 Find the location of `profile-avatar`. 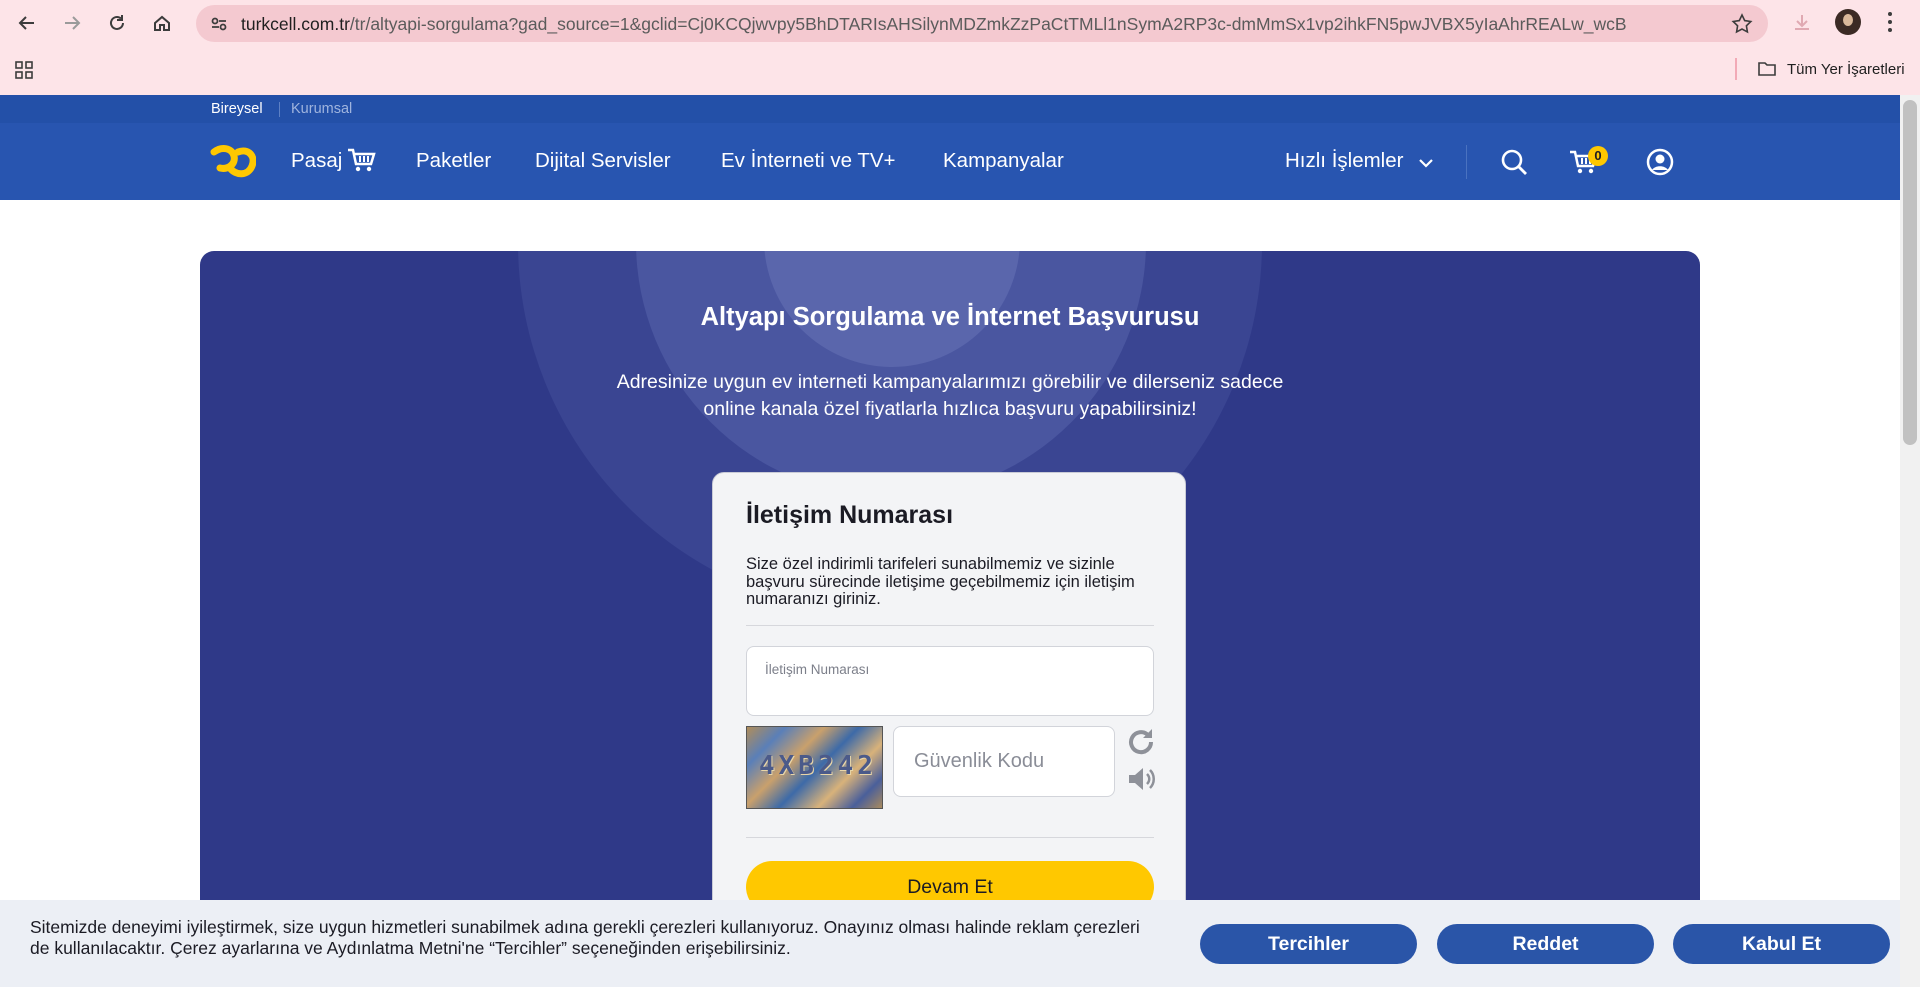

profile-avatar is located at coordinates (1848, 22).